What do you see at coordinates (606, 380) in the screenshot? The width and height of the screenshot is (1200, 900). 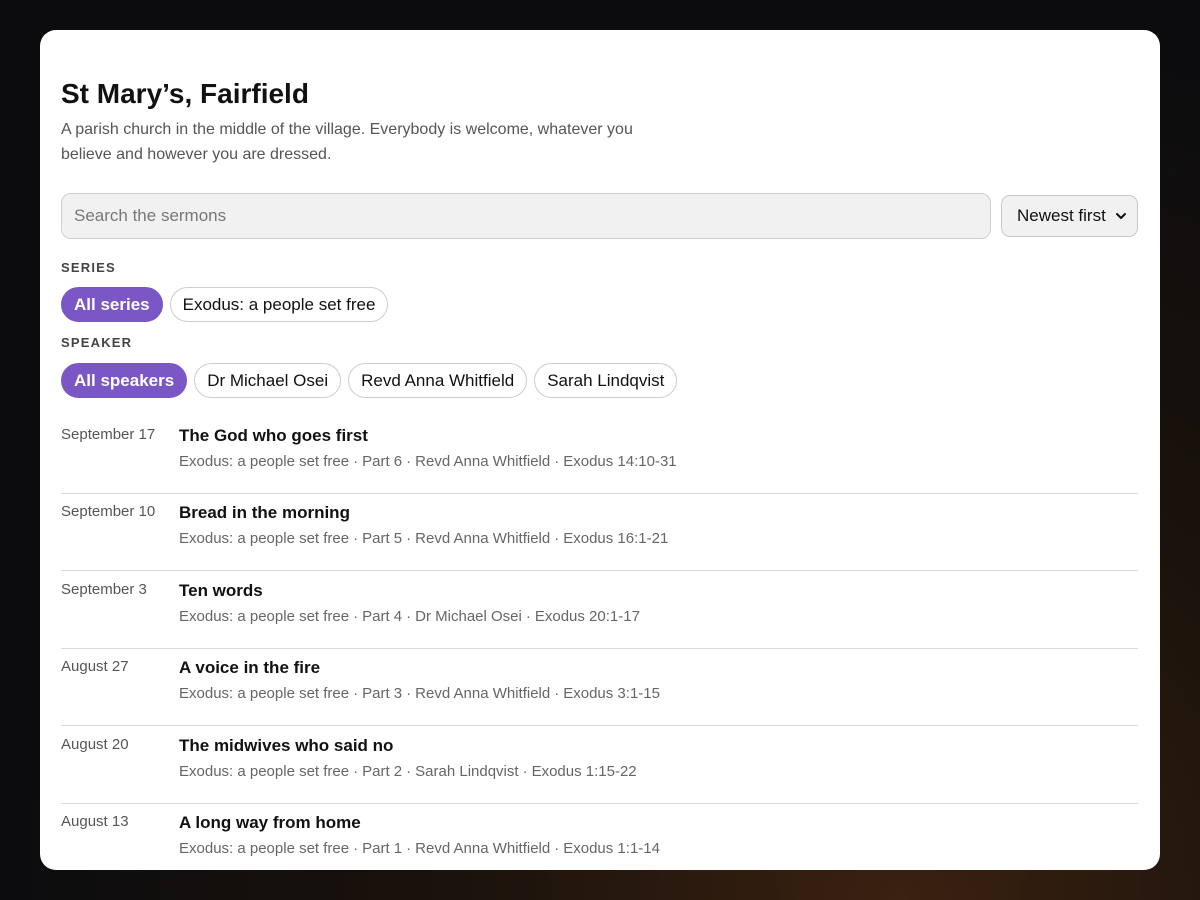 I see `speaker-chip: Sarah Lindqvist` at bounding box center [606, 380].